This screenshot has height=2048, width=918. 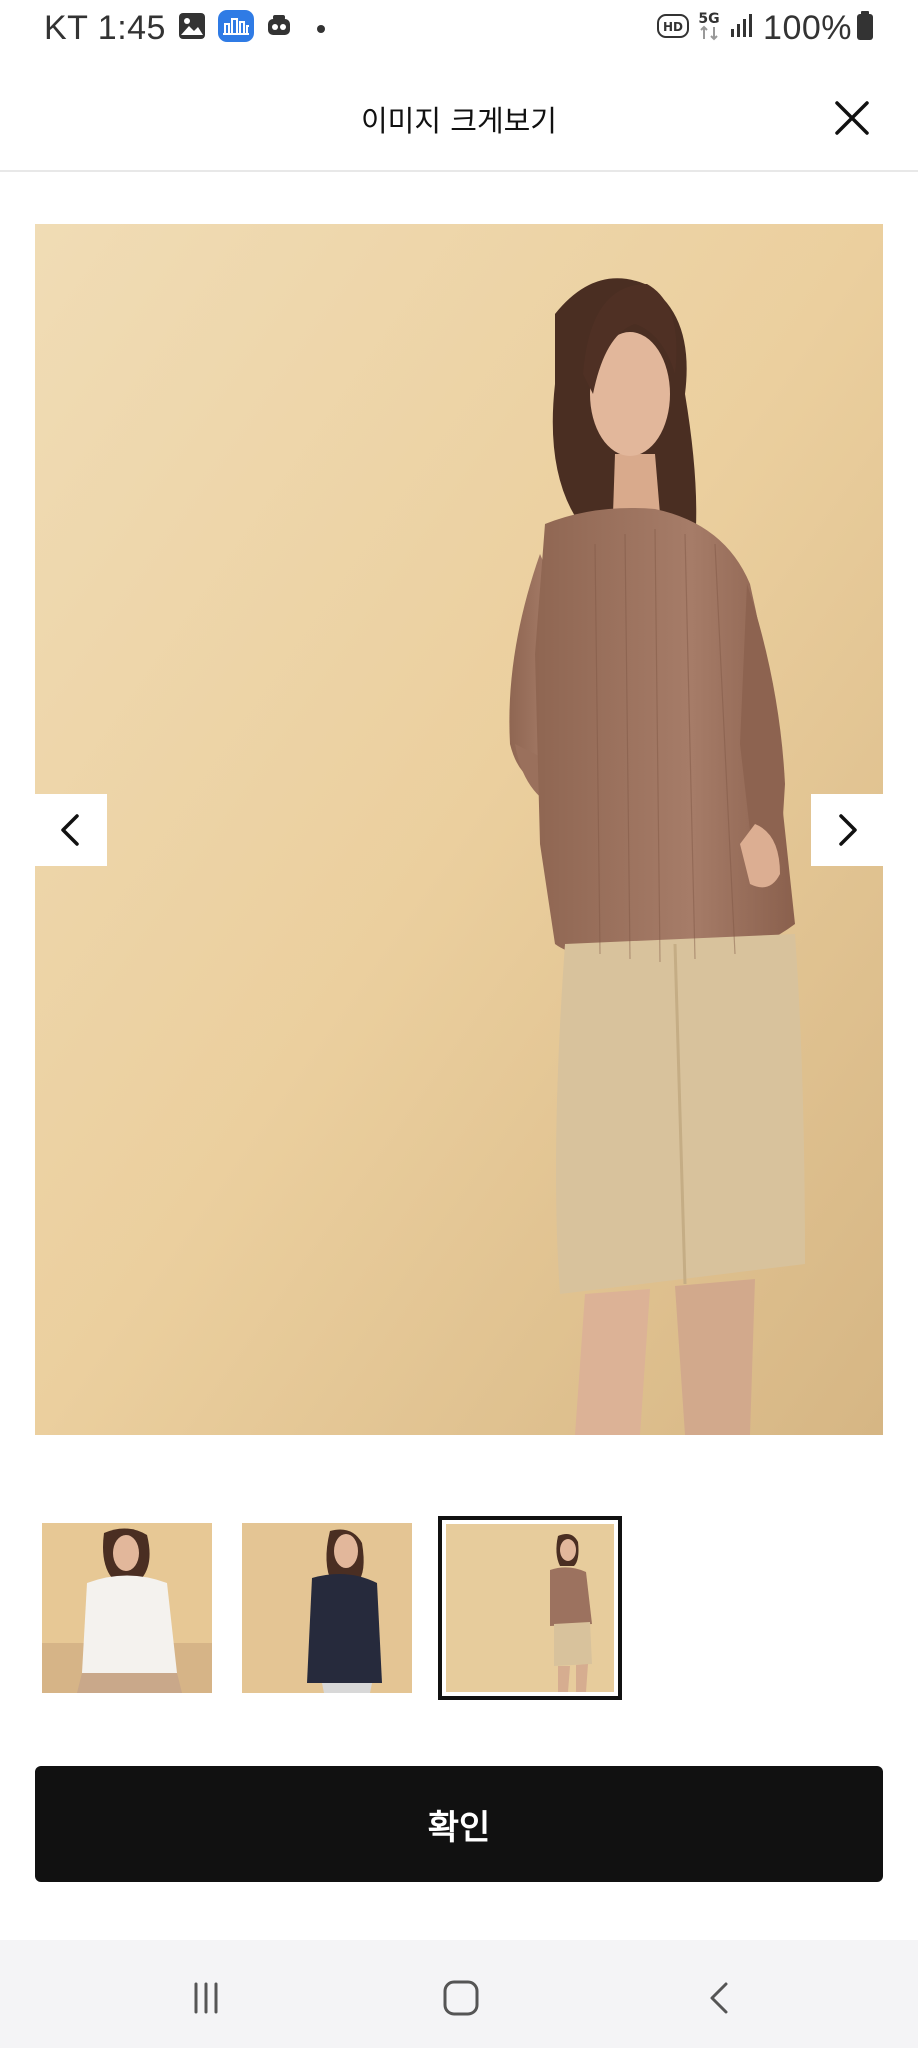 I want to click on status-right: HD 5G 100%, so click(x=765, y=28).